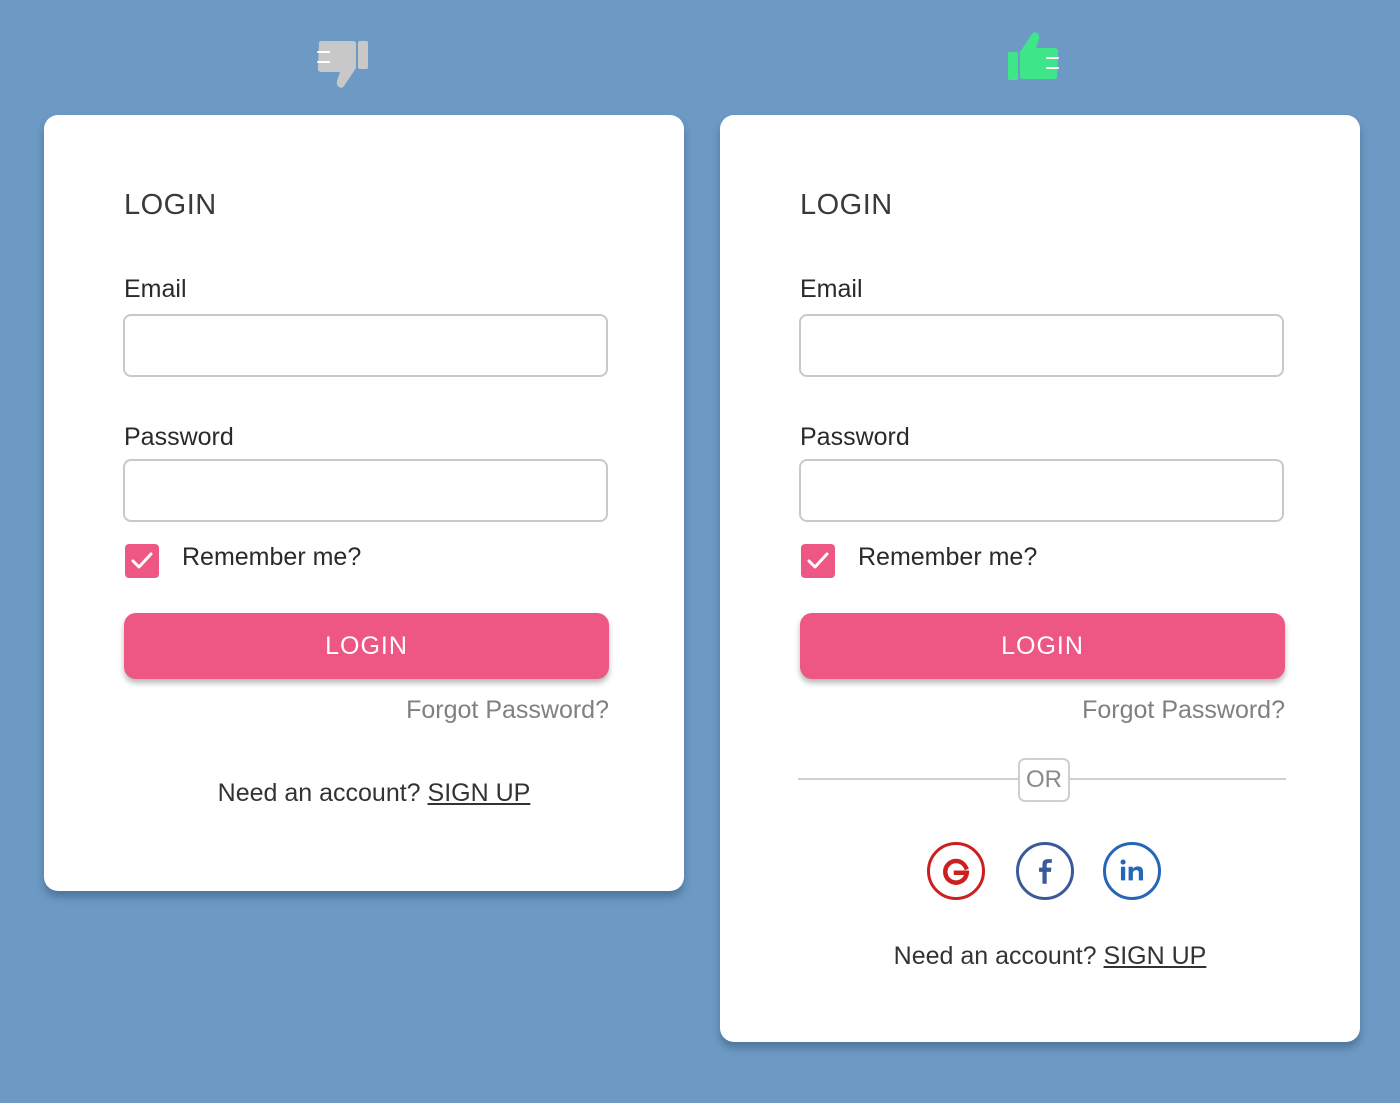 The width and height of the screenshot is (1400, 1103). I want to click on google-login-button, so click(956, 871).